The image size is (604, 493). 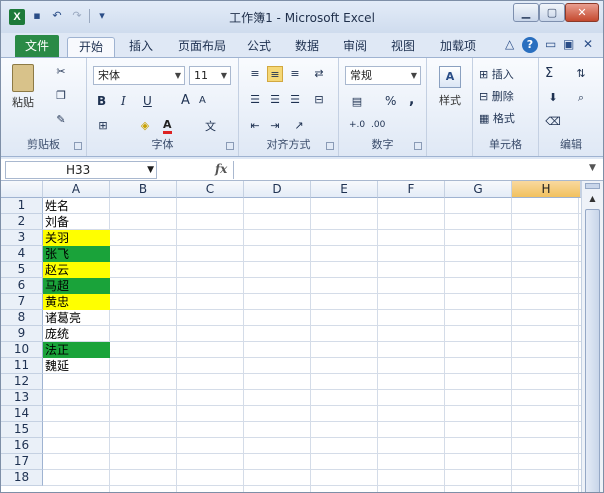 I want to click on restore-workbook-icon: ▣, so click(x=568, y=44).